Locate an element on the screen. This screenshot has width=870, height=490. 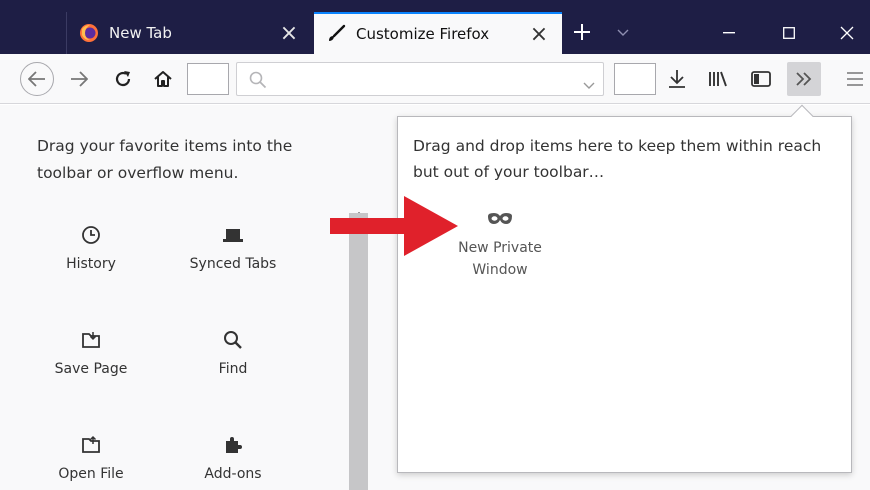
hamburger-menu-icon is located at coordinates (855, 79).